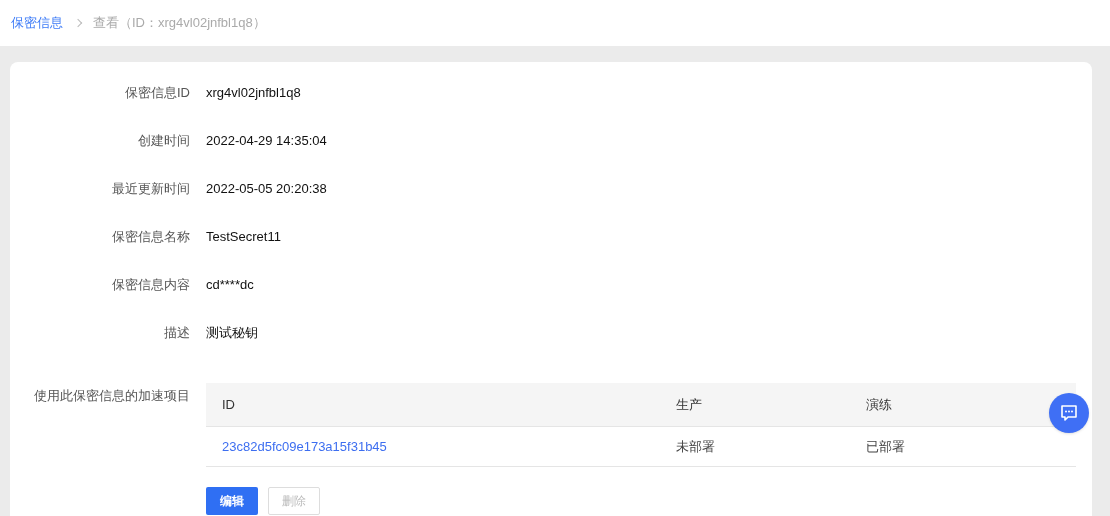 Image resolution: width=1110 pixels, height=516 pixels. I want to click on field-label: 保密信息内容, so click(150, 285).